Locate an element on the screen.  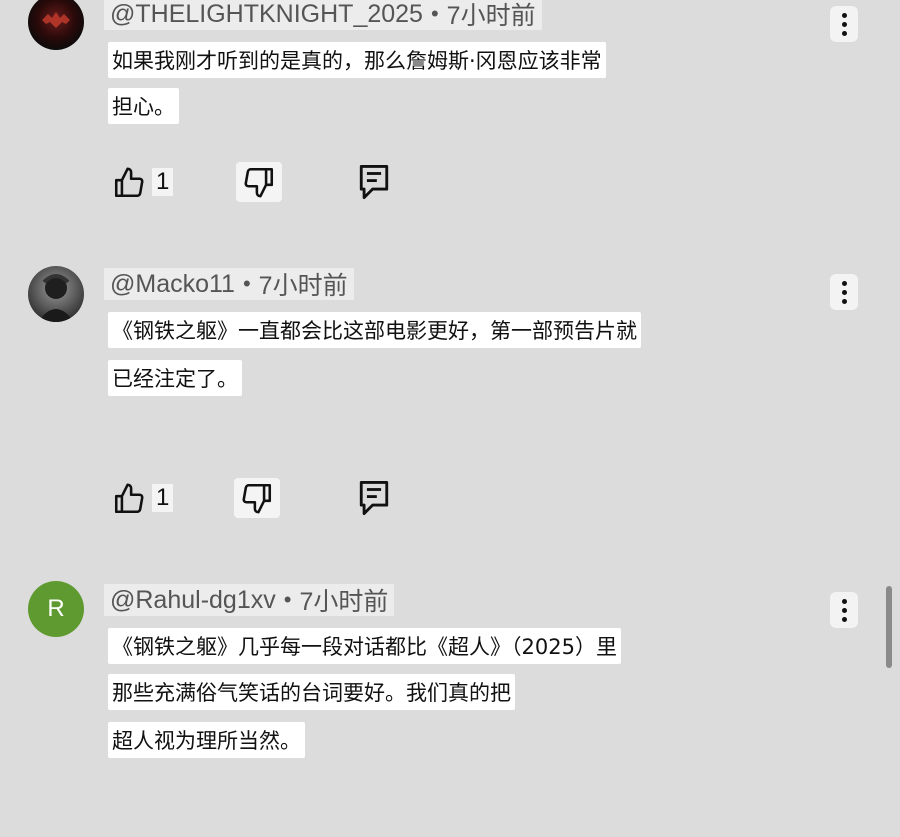
comment-text-line: 担心。 is located at coordinates (143, 106).